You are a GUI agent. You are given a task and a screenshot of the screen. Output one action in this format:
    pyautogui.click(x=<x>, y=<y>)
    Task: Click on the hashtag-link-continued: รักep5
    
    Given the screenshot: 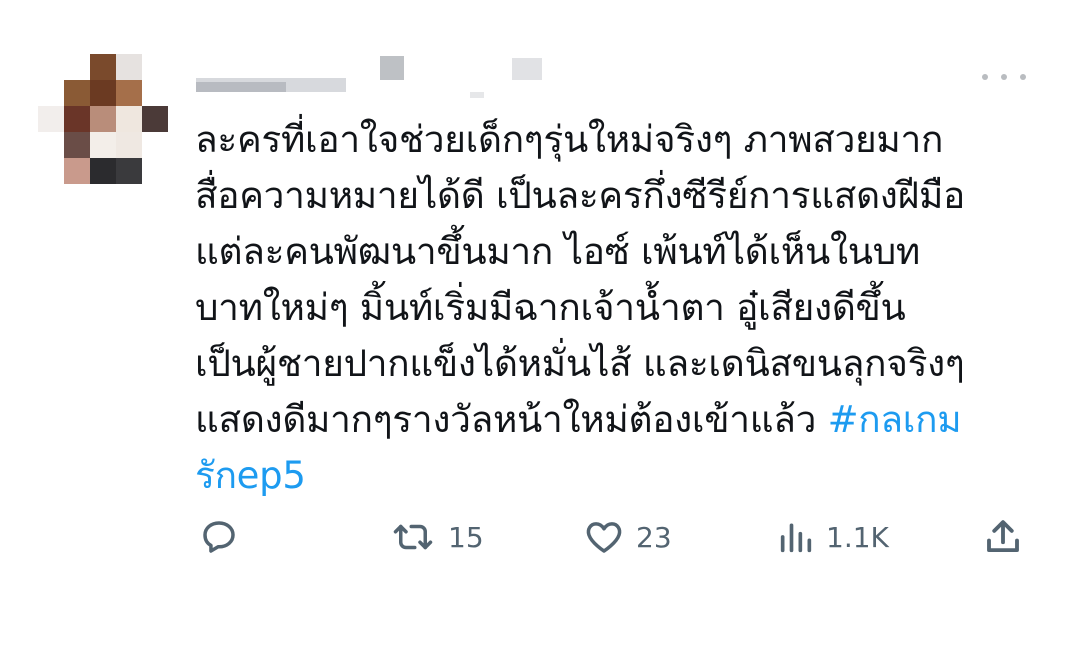 What is the action you would take?
    pyautogui.click(x=620, y=476)
    